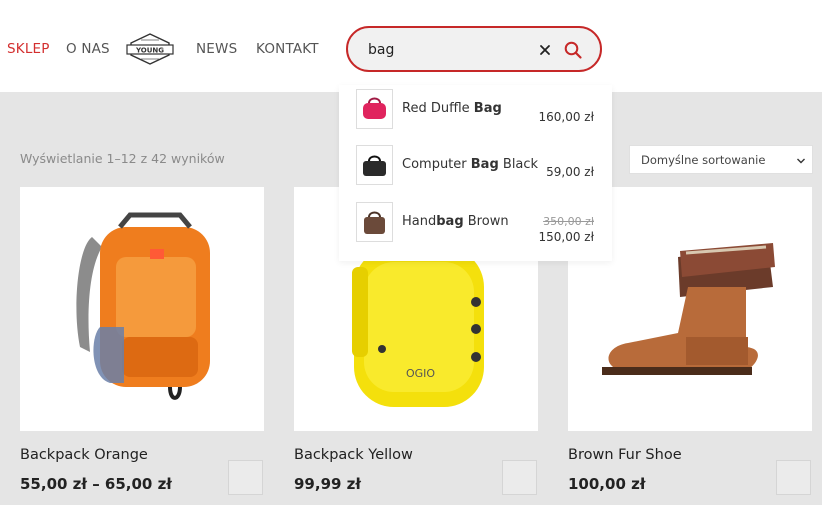  Describe the element at coordinates (28, 49) in the screenshot. I see `nav-item-sklep: SKLEP` at that location.